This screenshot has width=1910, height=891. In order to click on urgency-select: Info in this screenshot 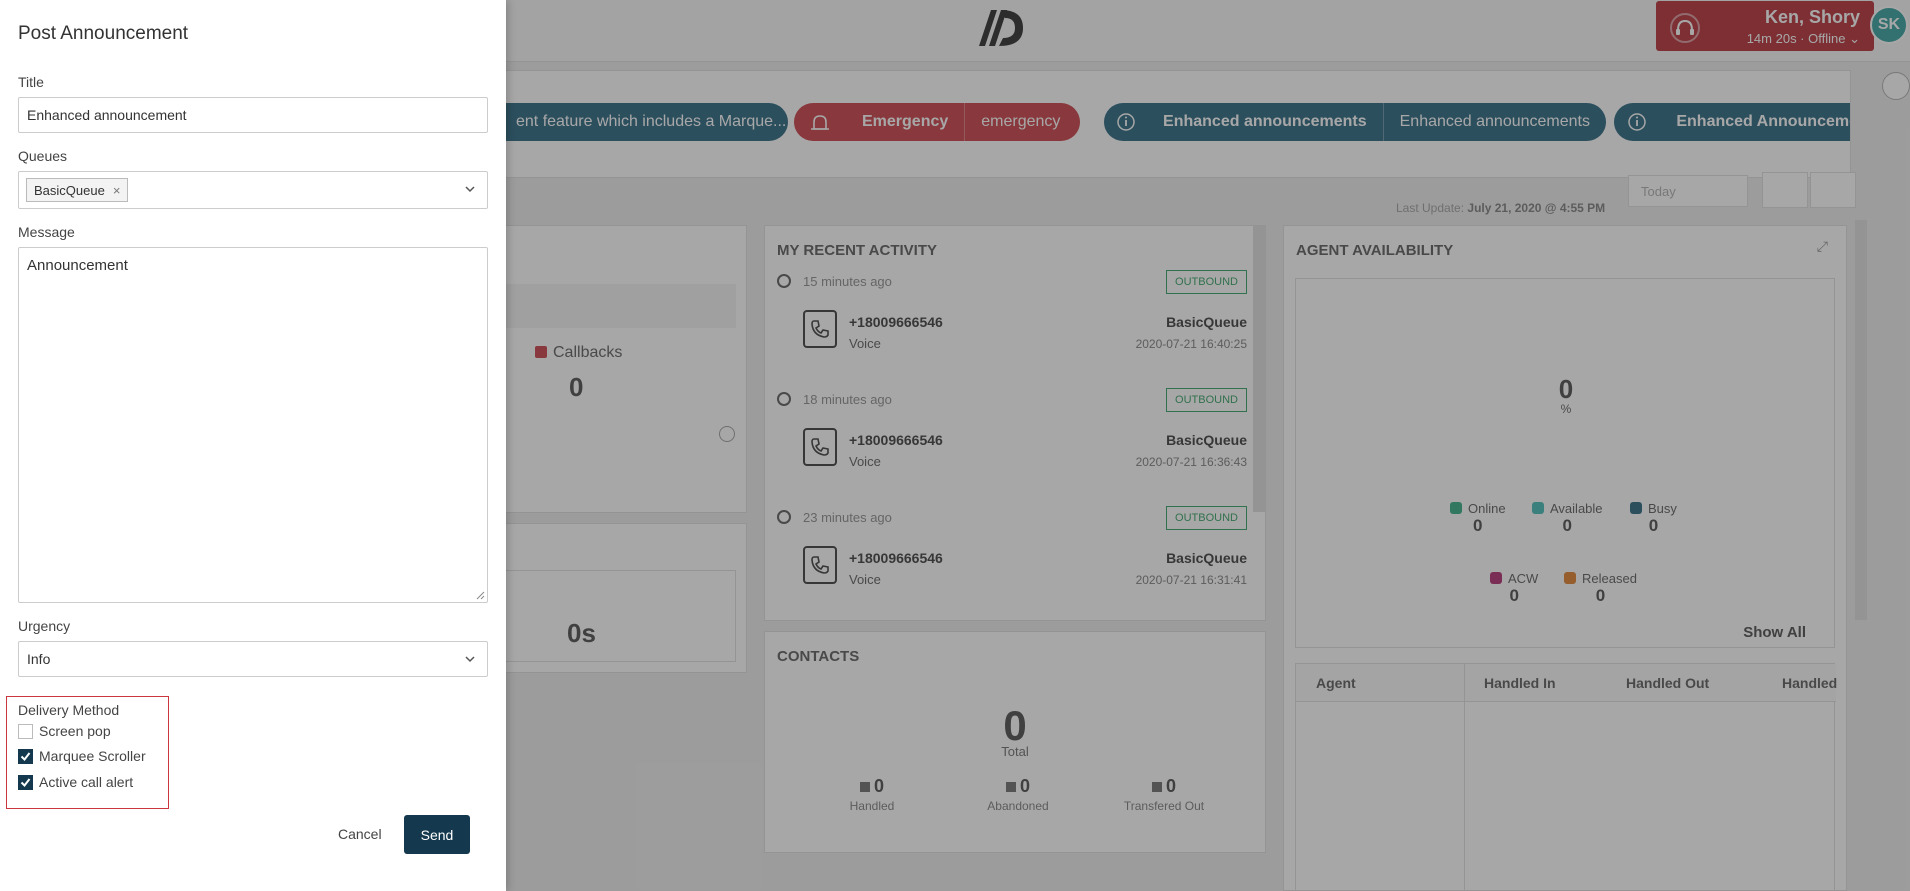, I will do `click(253, 659)`.